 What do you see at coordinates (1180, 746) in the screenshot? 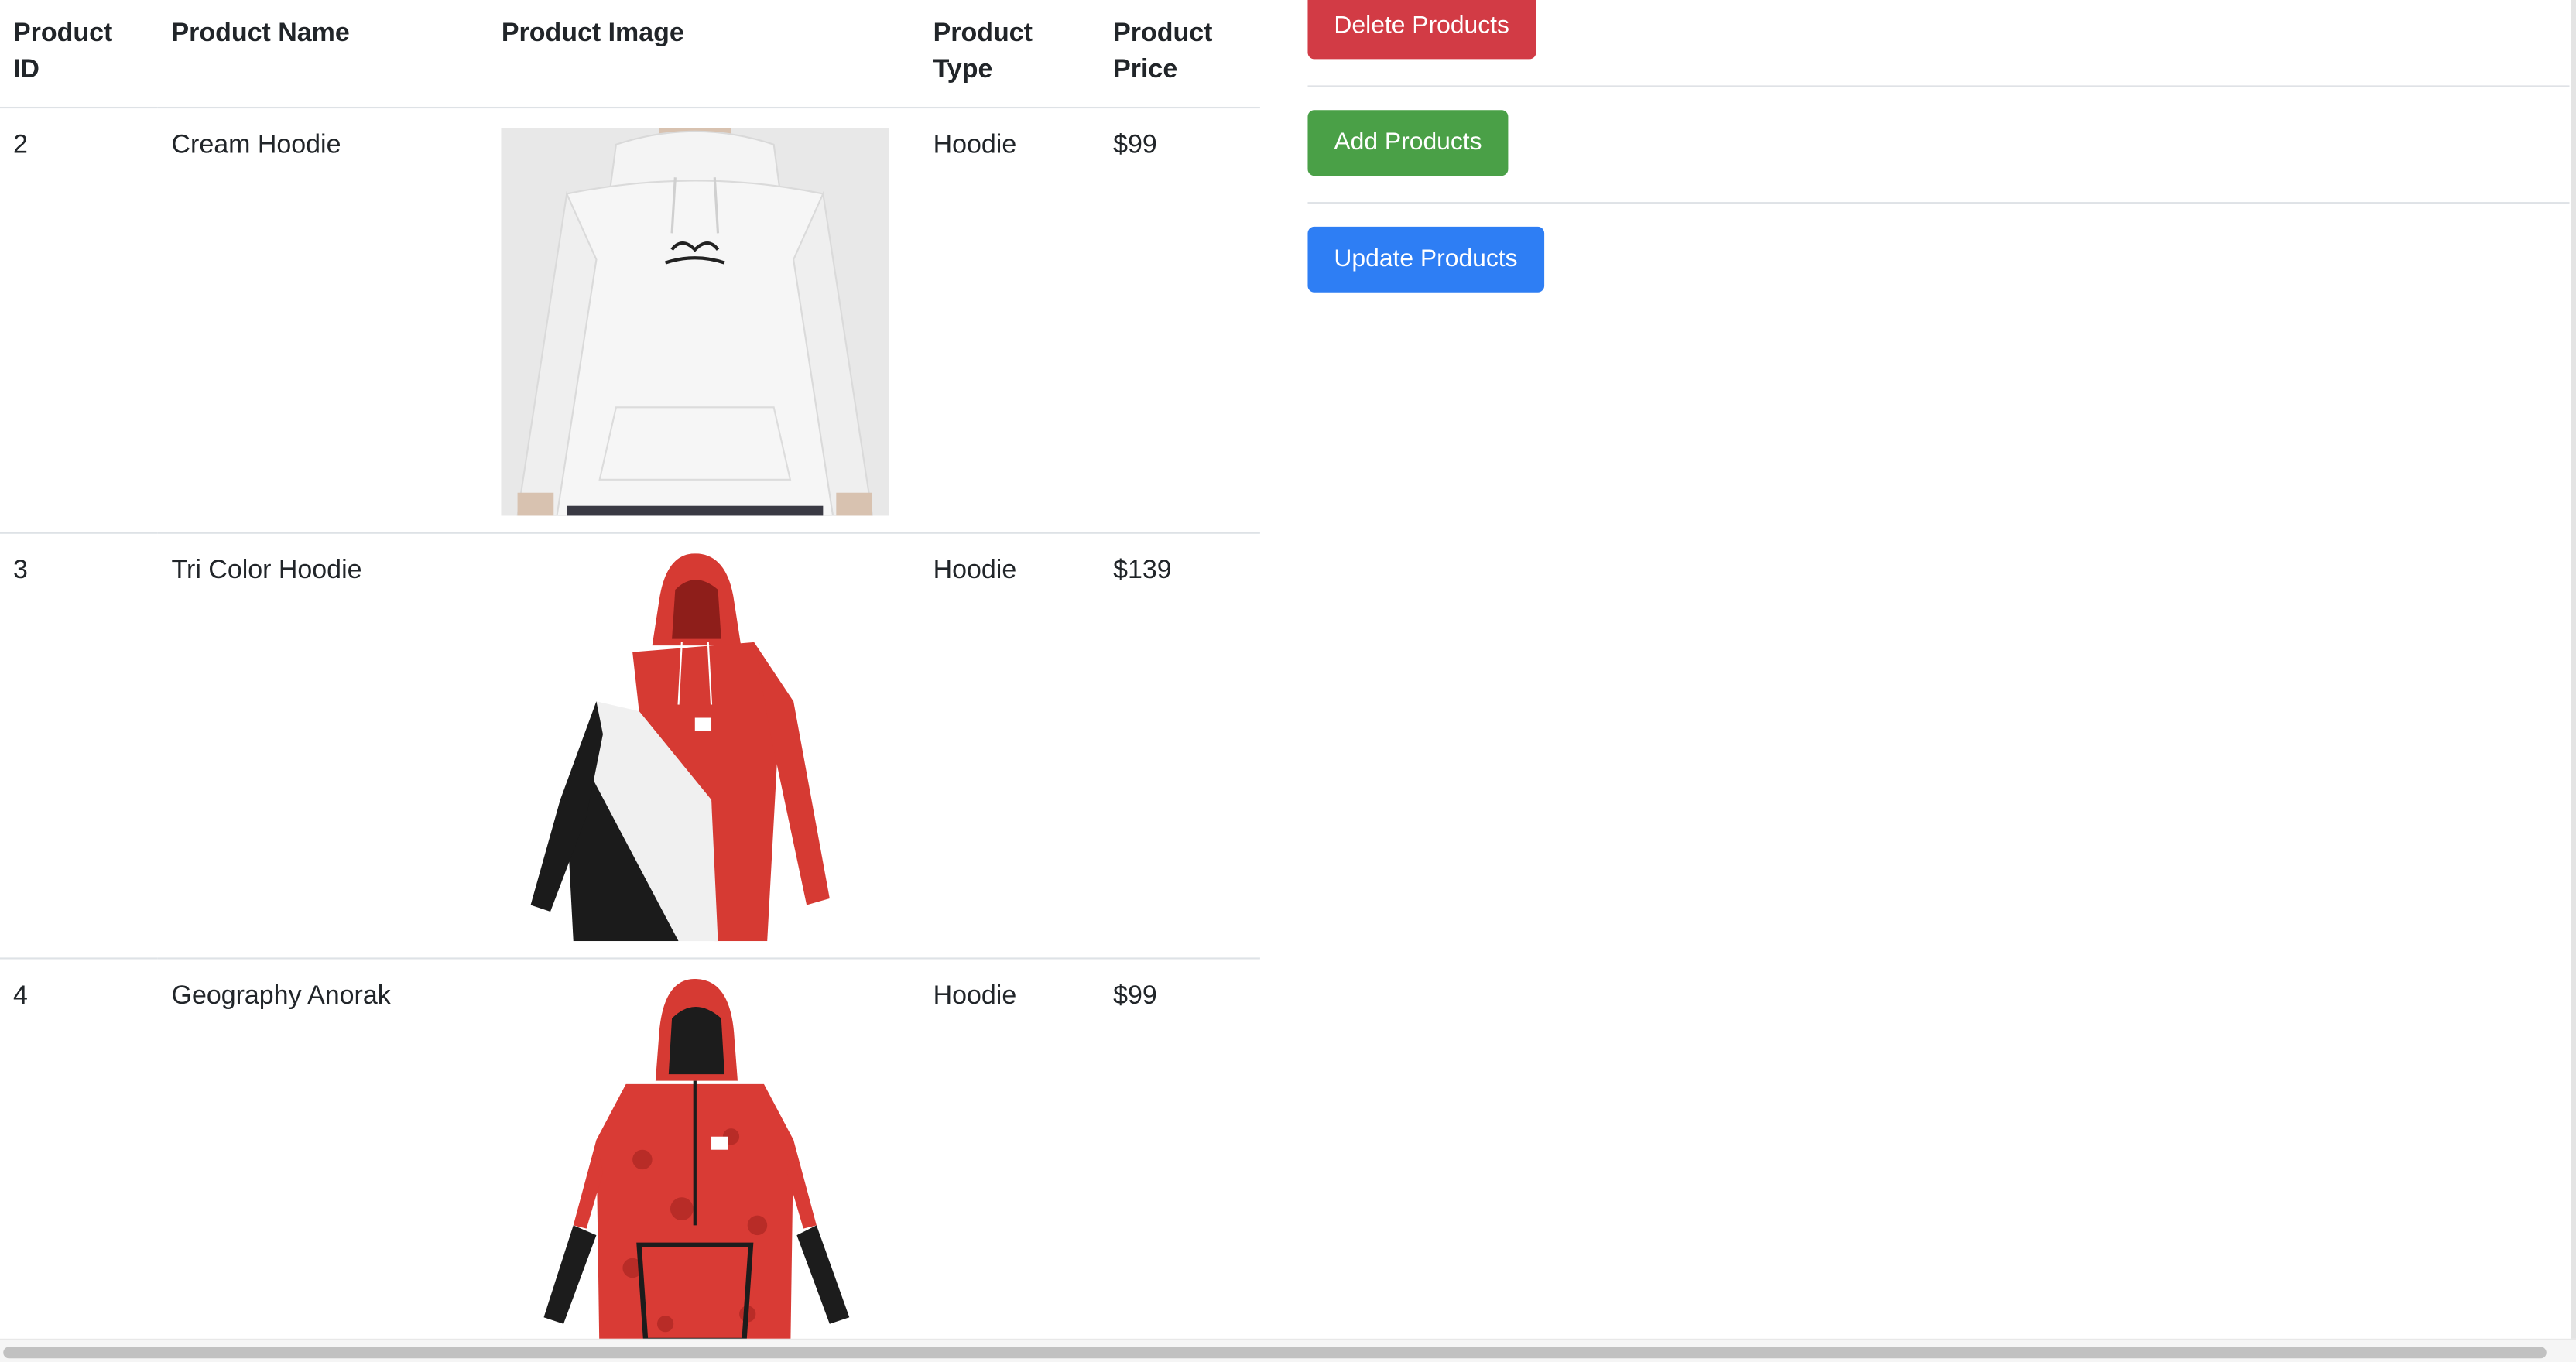
I see `cell-product-price: $139` at bounding box center [1180, 746].